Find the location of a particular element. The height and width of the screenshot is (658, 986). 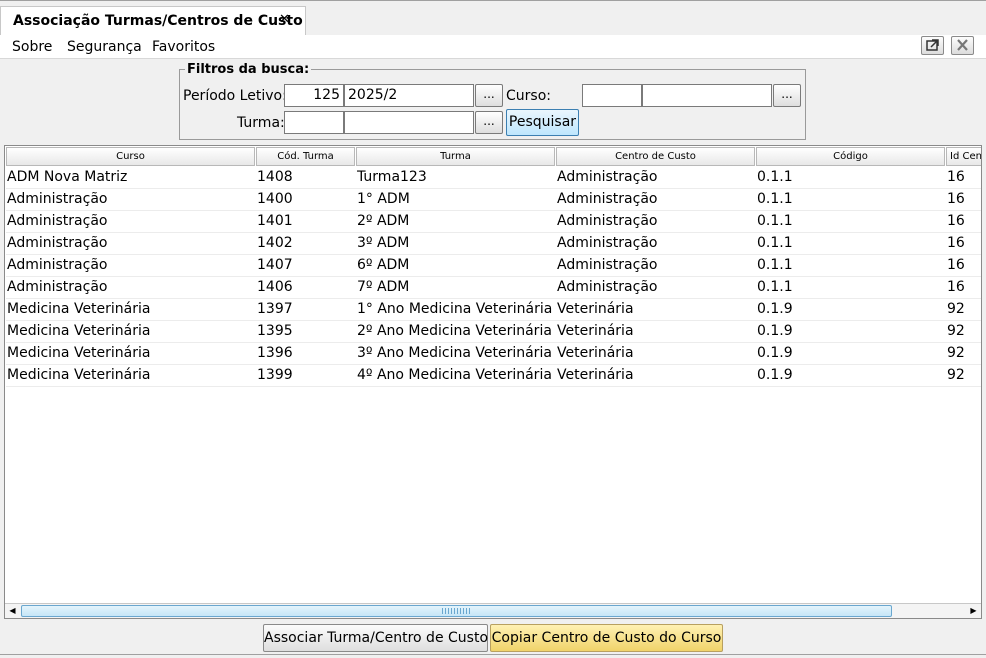

cell-cod-turma: 1400 is located at coordinates (275, 199).